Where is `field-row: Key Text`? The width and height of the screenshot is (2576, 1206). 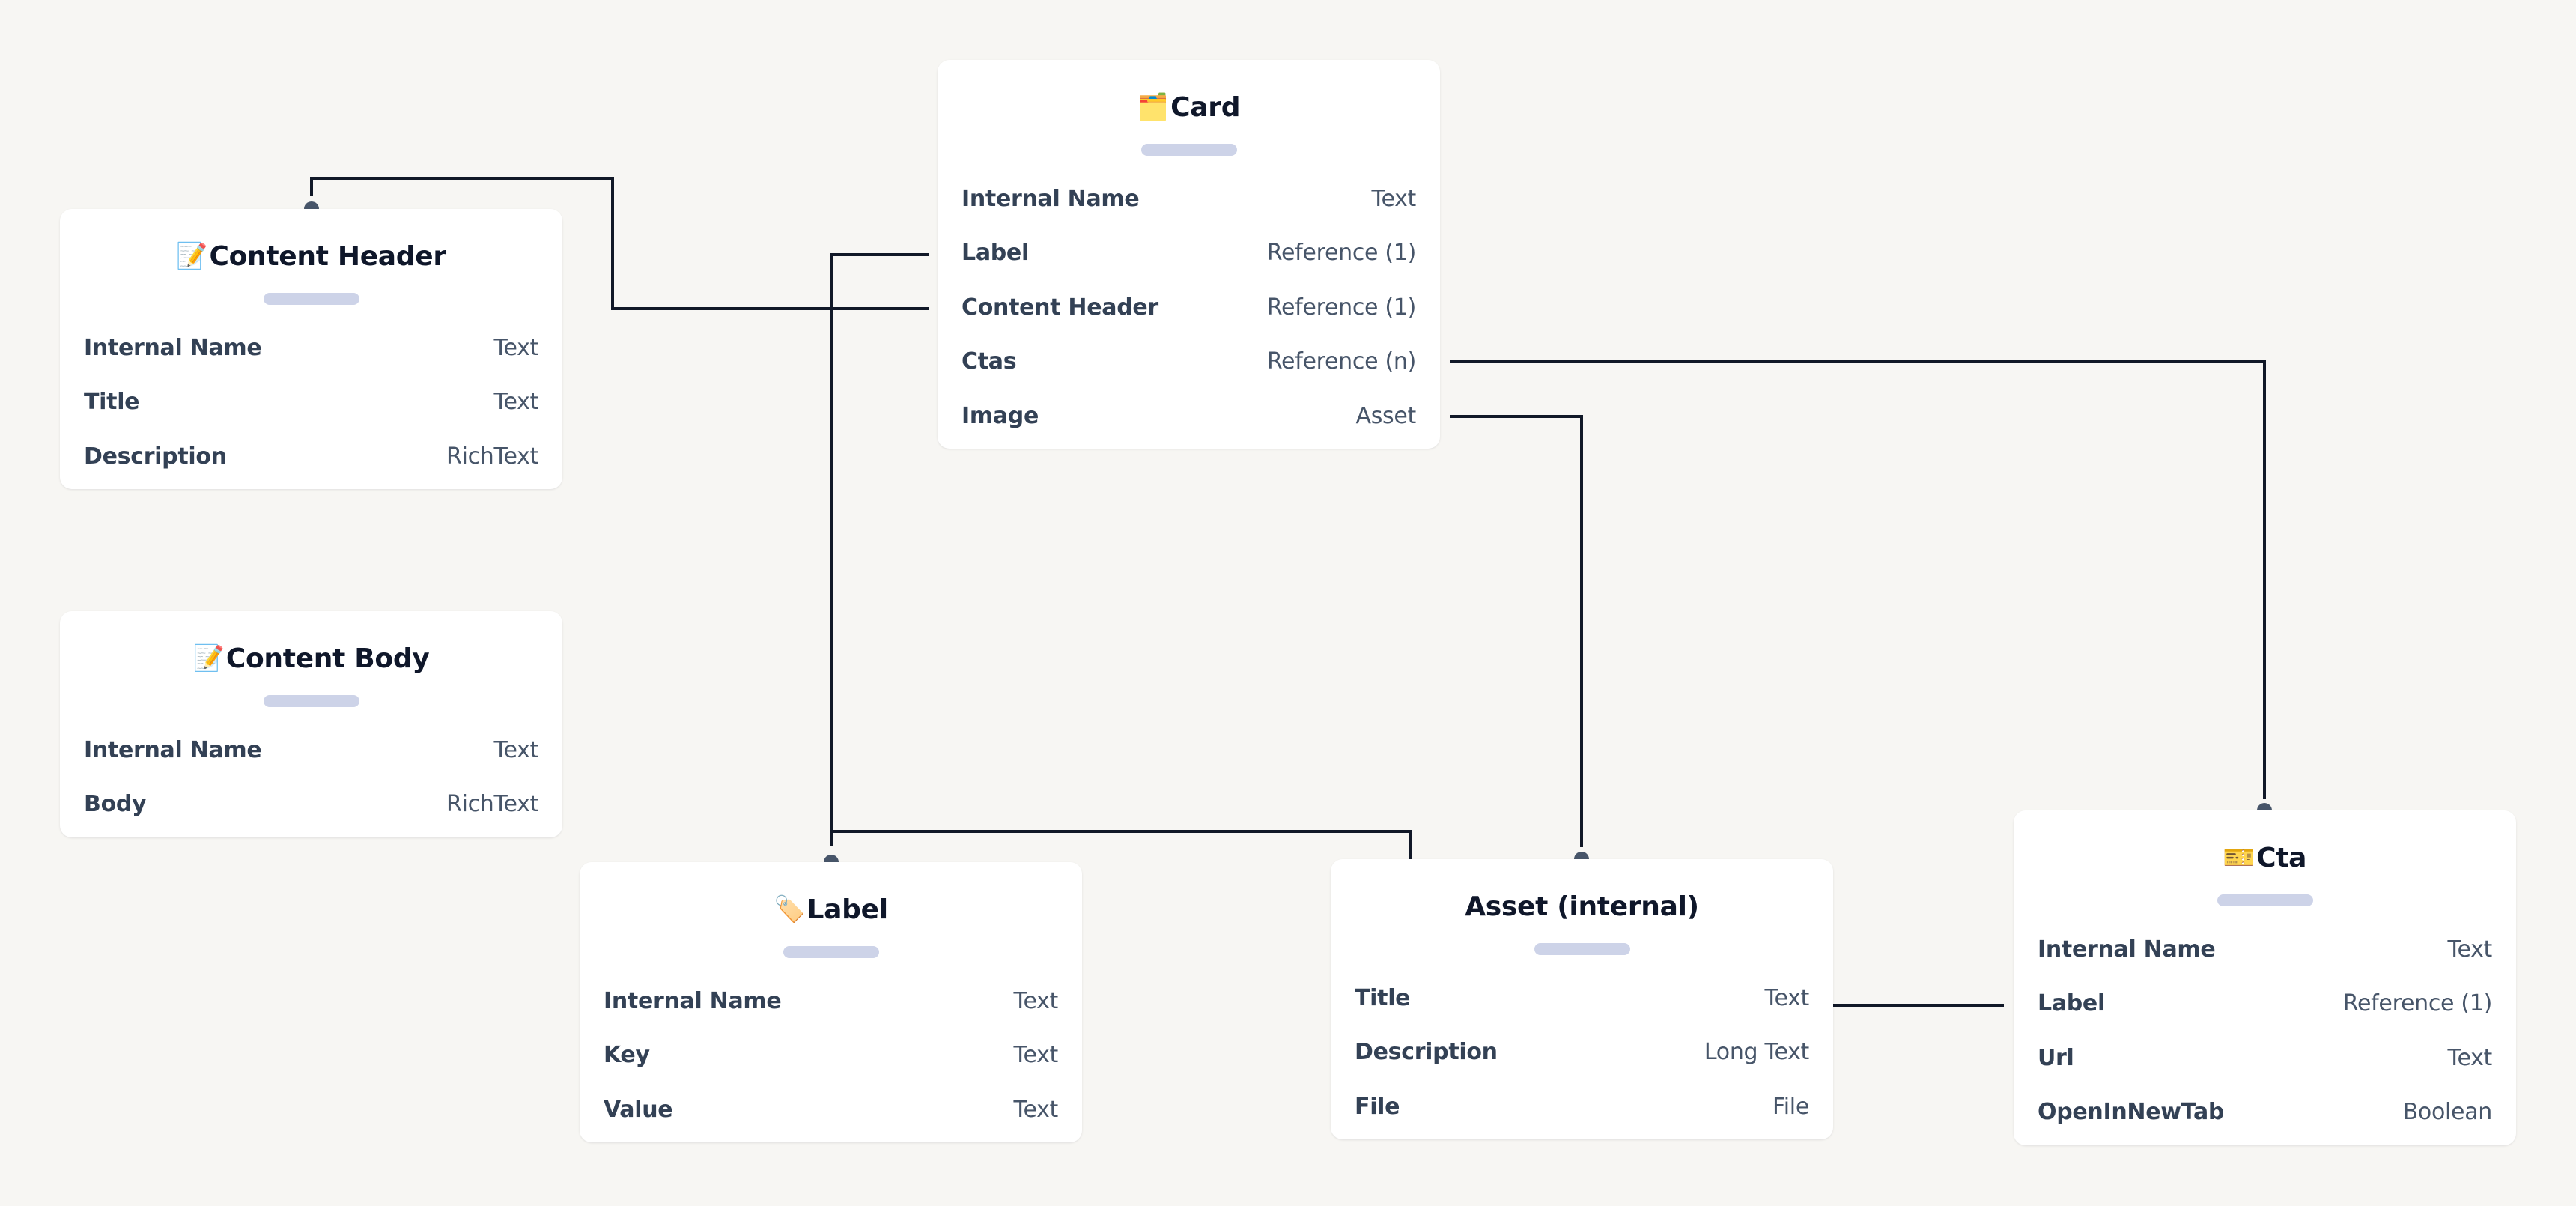 field-row: Key Text is located at coordinates (831, 1055).